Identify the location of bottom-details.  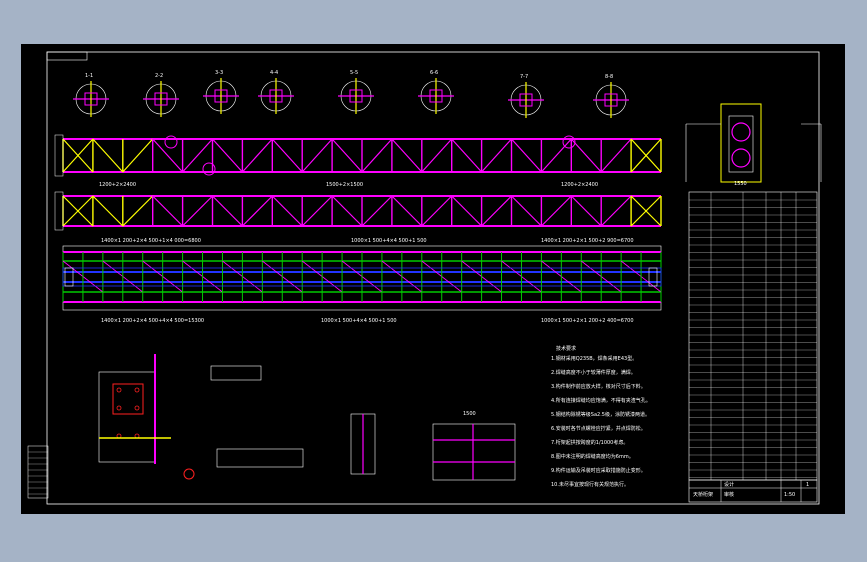
(307, 417).